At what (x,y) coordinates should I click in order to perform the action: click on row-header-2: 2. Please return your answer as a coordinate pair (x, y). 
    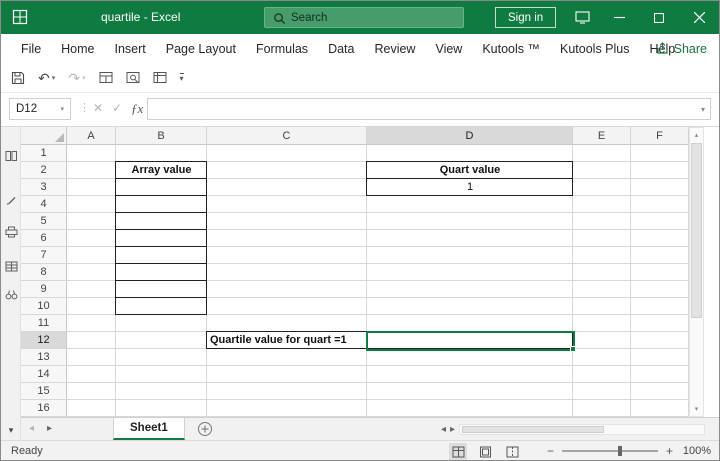
    Looking at the image, I should click on (44, 170).